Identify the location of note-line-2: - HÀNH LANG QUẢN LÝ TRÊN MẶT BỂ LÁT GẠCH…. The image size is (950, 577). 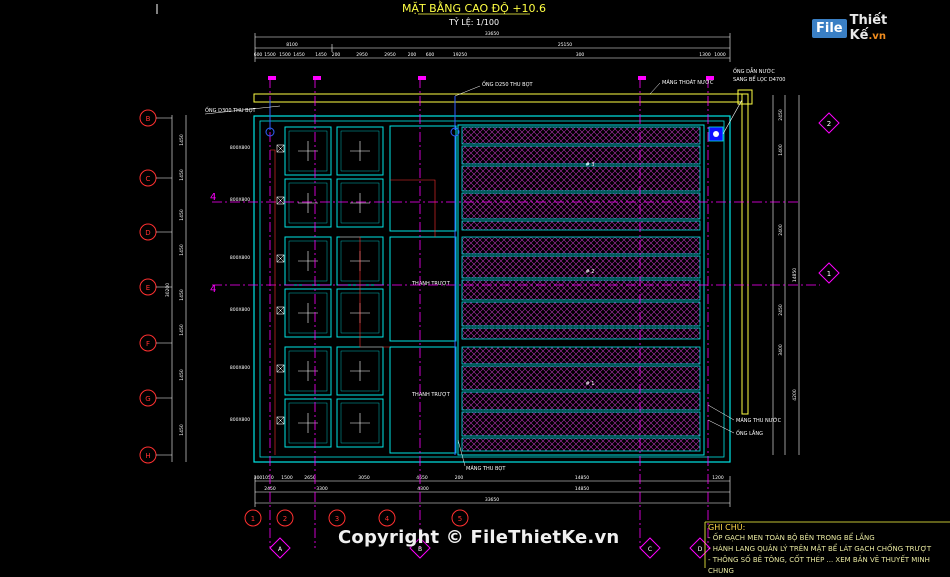
(820, 549).